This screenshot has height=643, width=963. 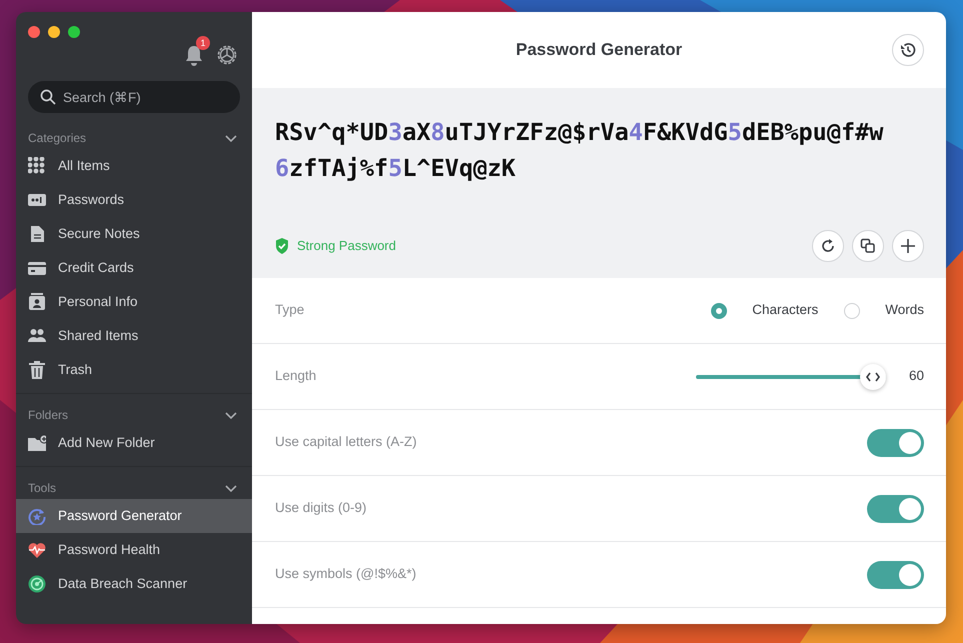 I want to click on setting-label: Length, so click(x=295, y=376).